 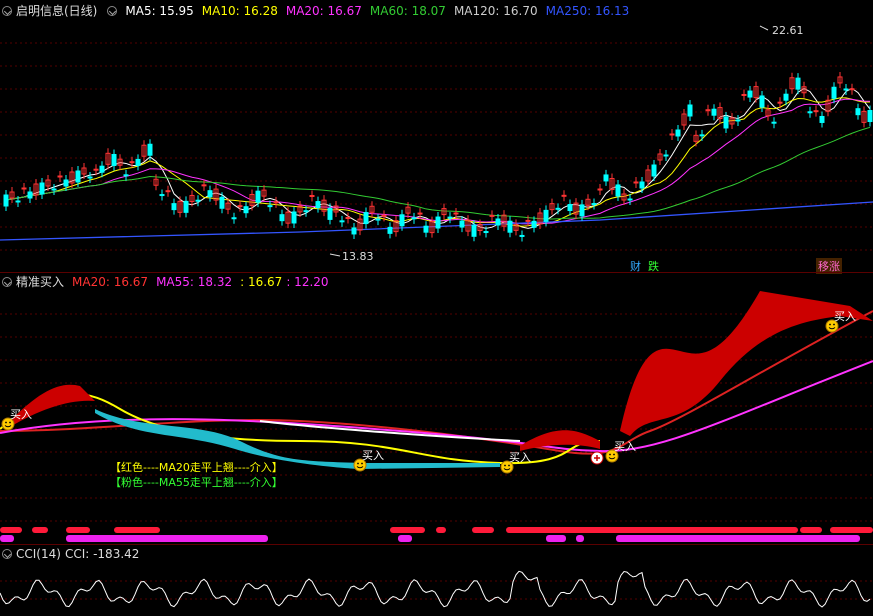 I want to click on ma-toggle-icon, so click(x=112, y=11).